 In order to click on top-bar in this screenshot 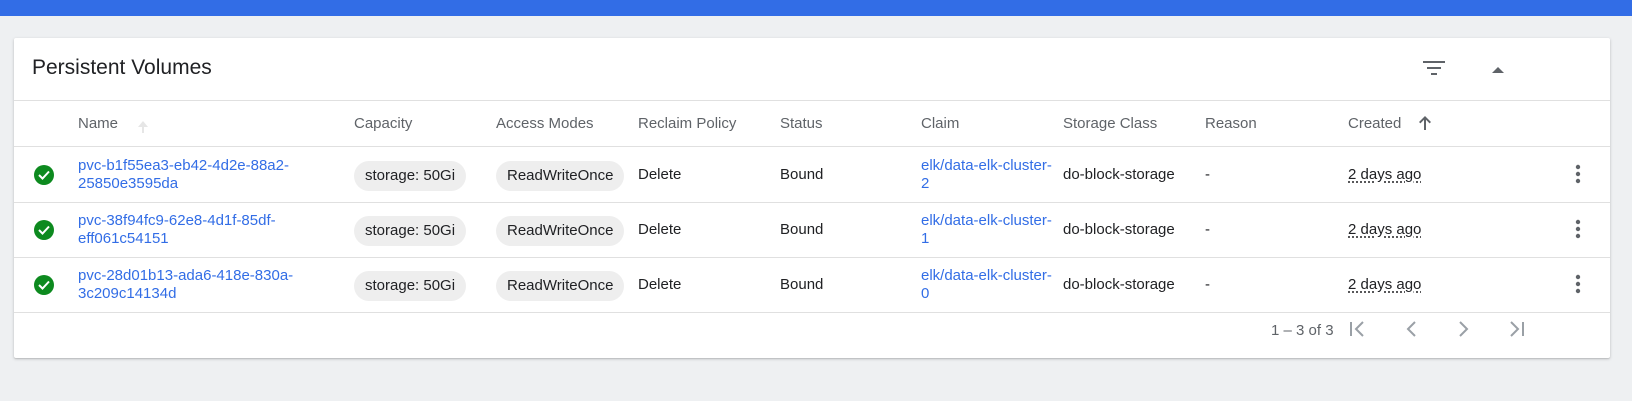, I will do `click(816, 8)`.